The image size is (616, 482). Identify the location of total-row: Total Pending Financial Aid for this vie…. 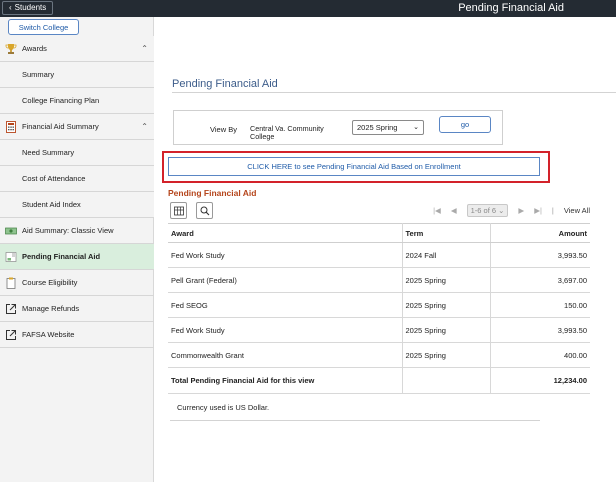
(379, 380).